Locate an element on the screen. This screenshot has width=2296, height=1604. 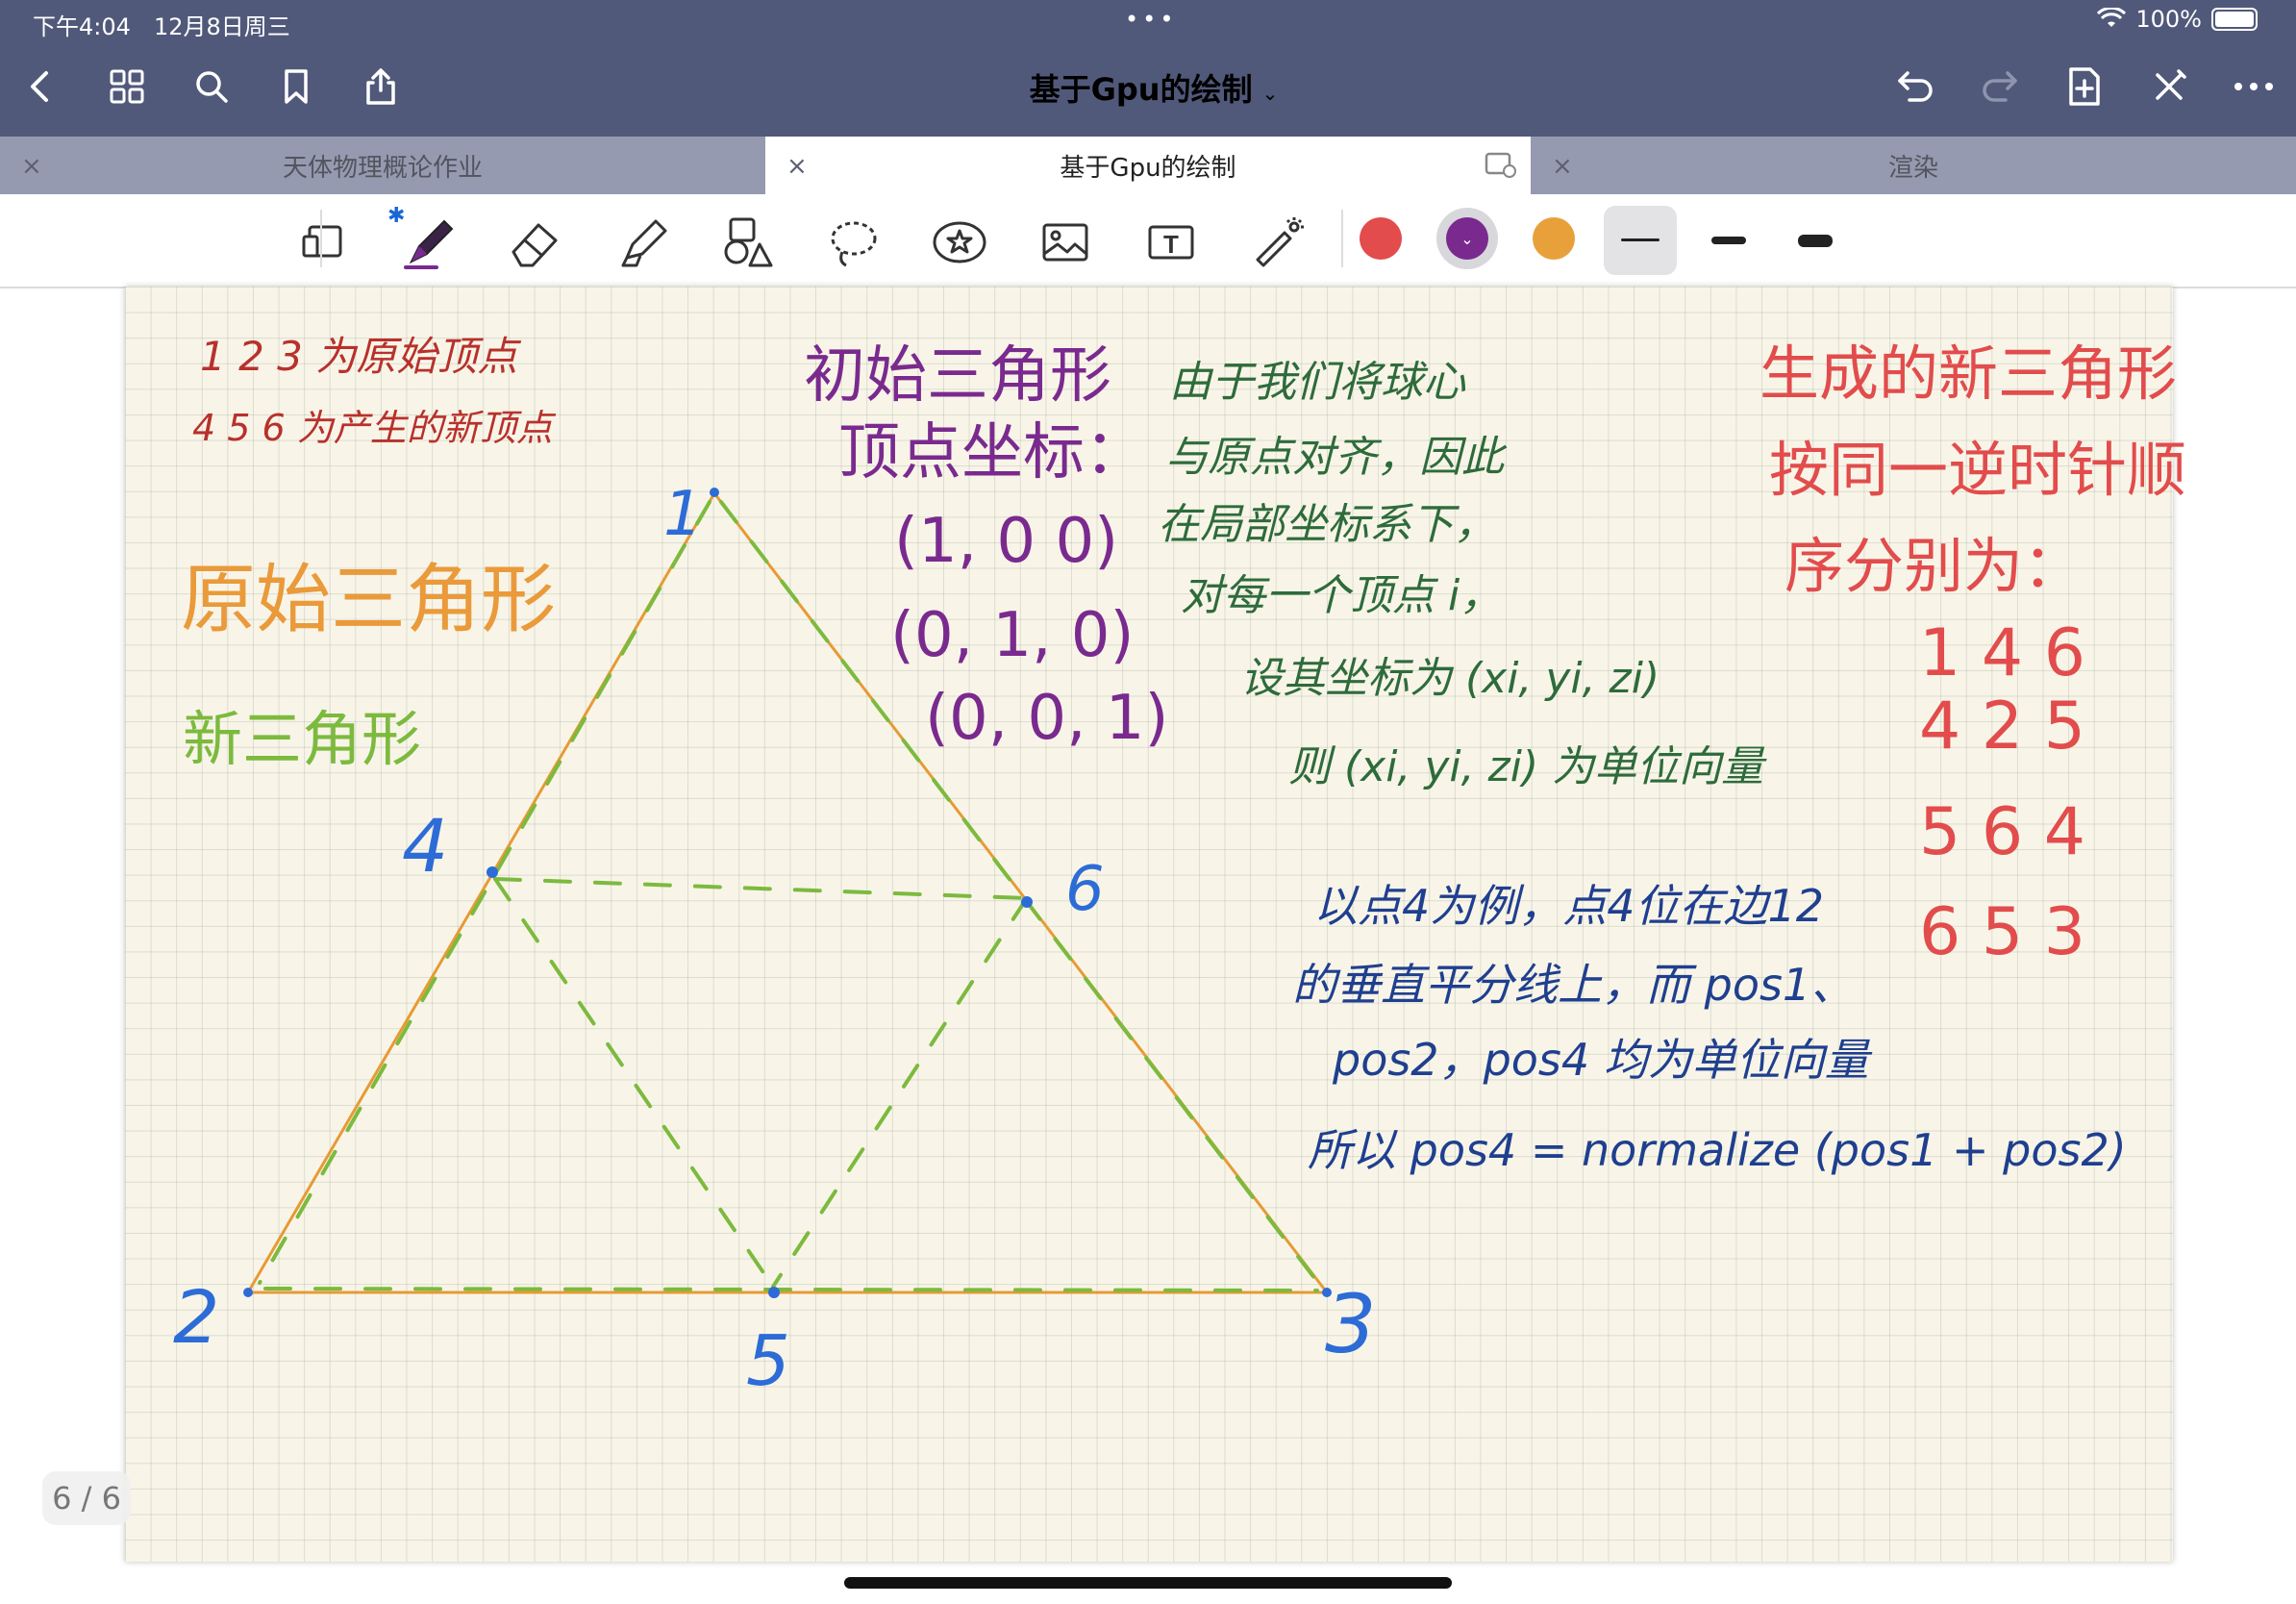
coord-vertex-2: (0, 1, 0) is located at coordinates (1012, 635).